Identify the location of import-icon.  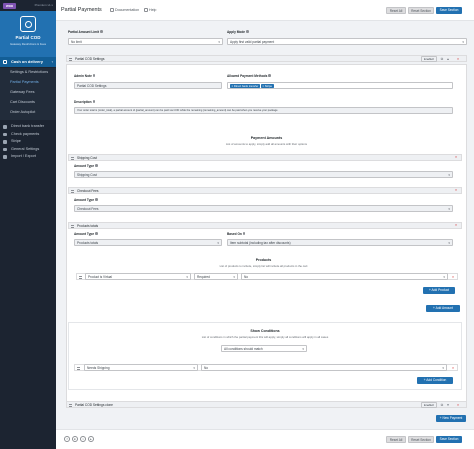
(5, 157).